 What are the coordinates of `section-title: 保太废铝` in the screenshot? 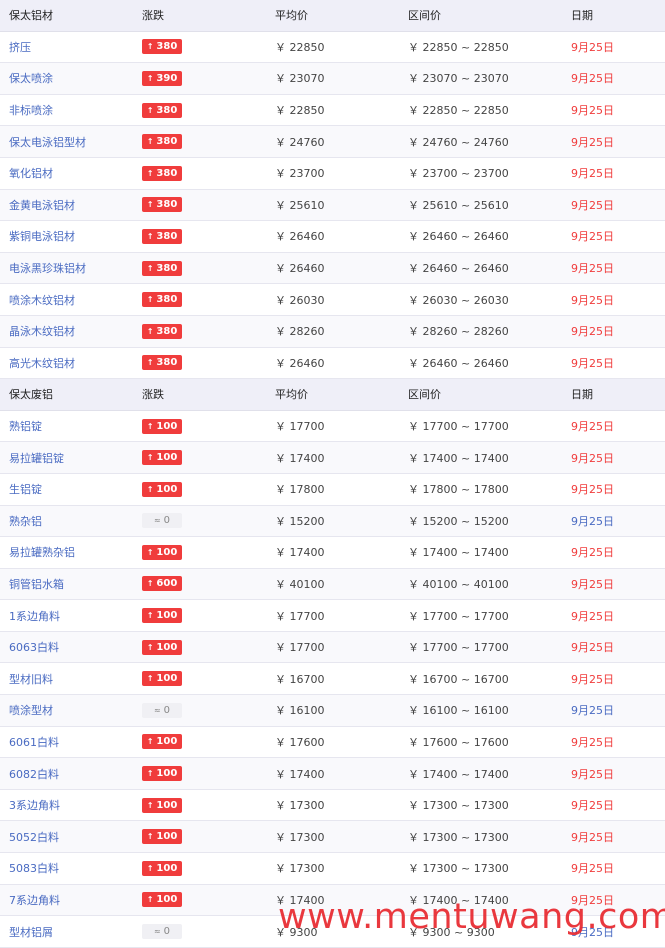 It's located at (31, 395).